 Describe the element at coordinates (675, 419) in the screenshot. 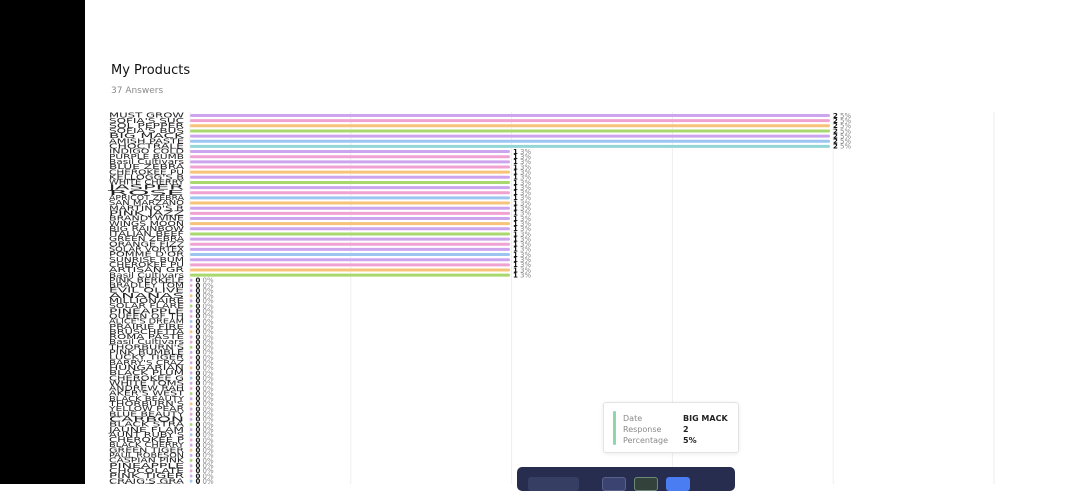

I see `tooltip-row-date: Date BIG MACK` at that location.